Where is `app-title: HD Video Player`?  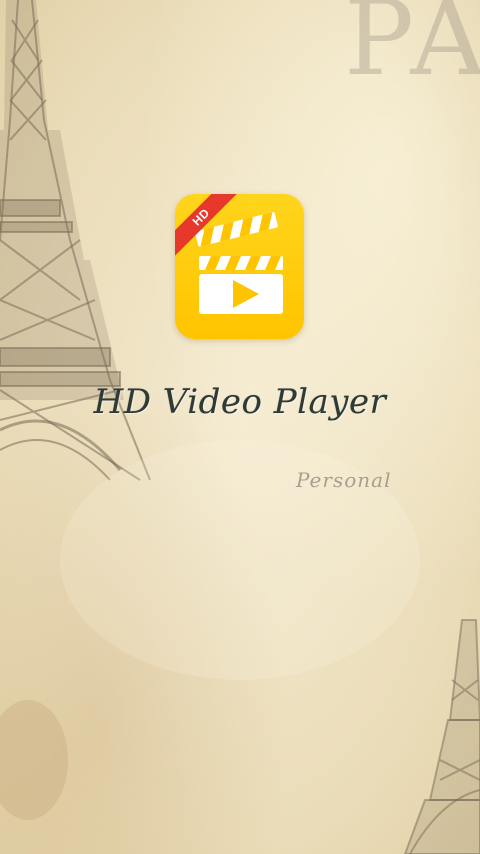
app-title: HD Video Player is located at coordinates (240, 402).